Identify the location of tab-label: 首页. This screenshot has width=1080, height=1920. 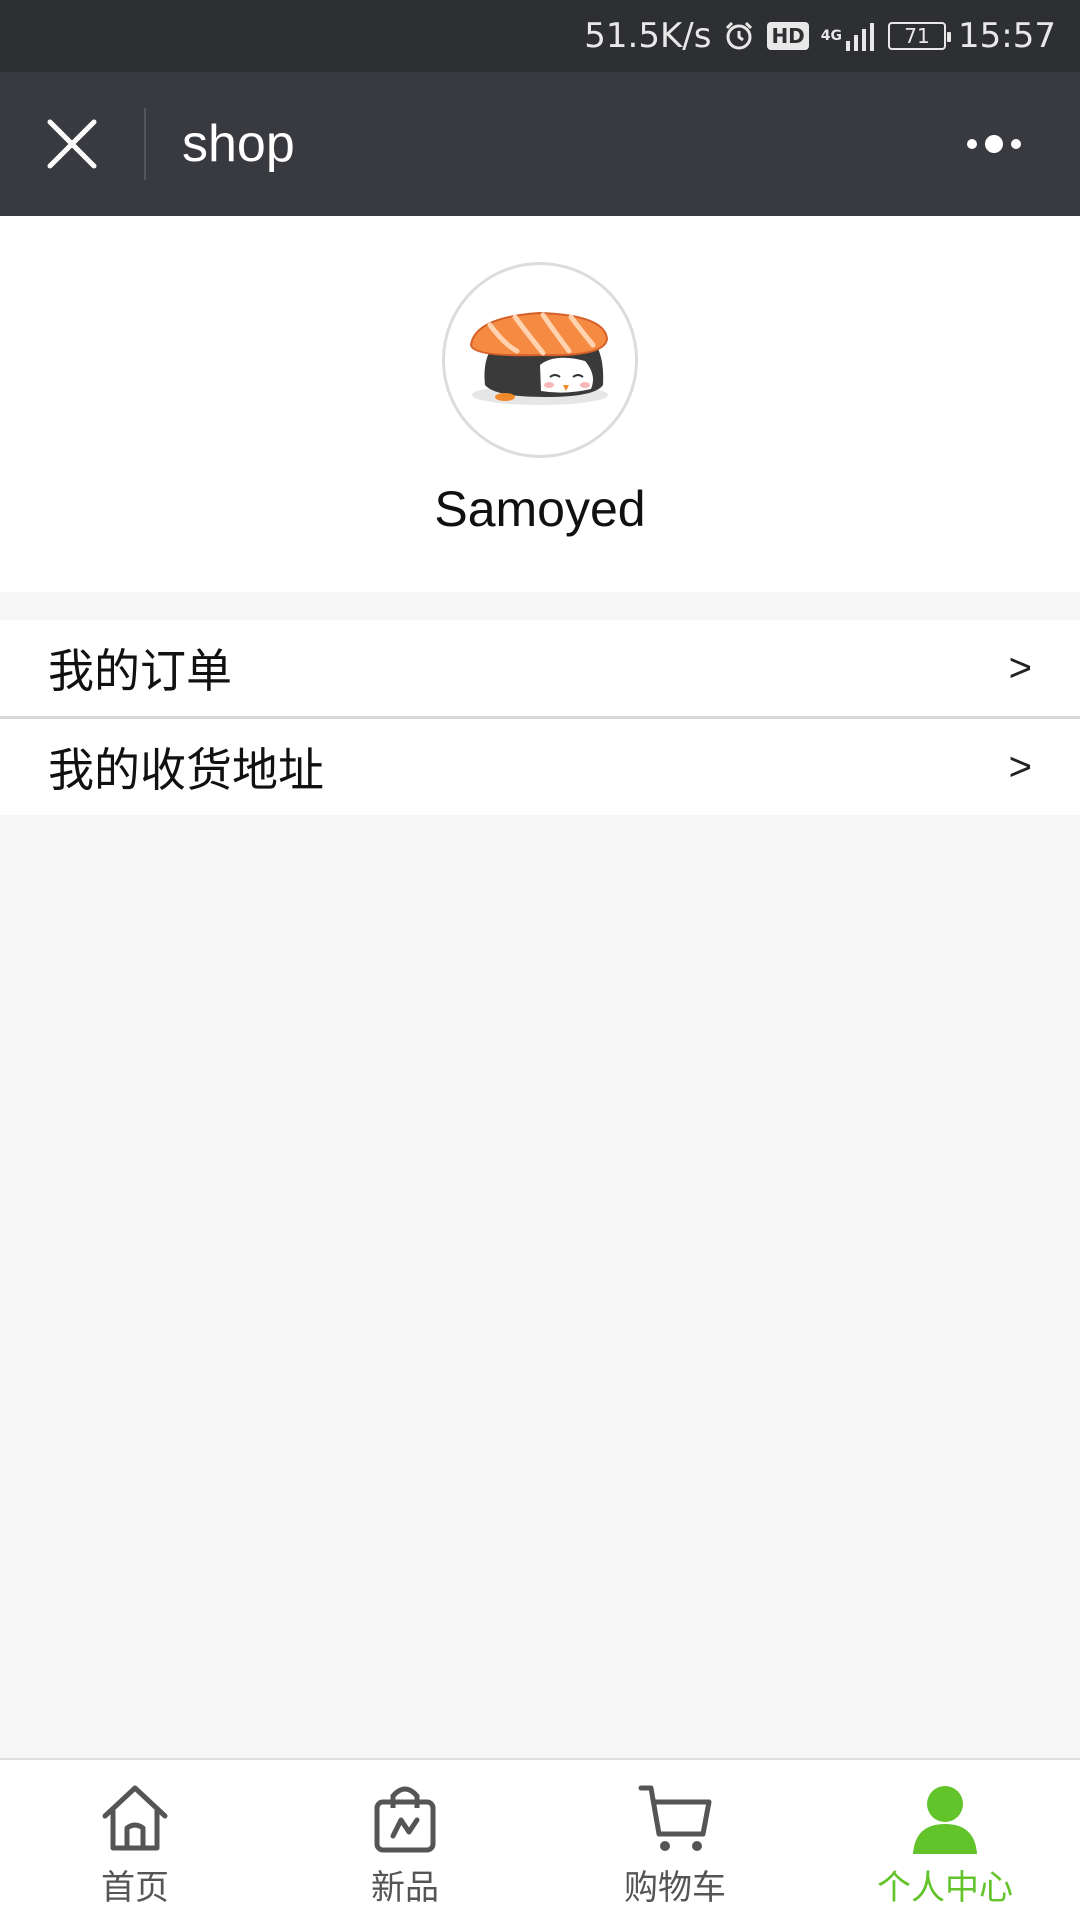
(135, 1888).